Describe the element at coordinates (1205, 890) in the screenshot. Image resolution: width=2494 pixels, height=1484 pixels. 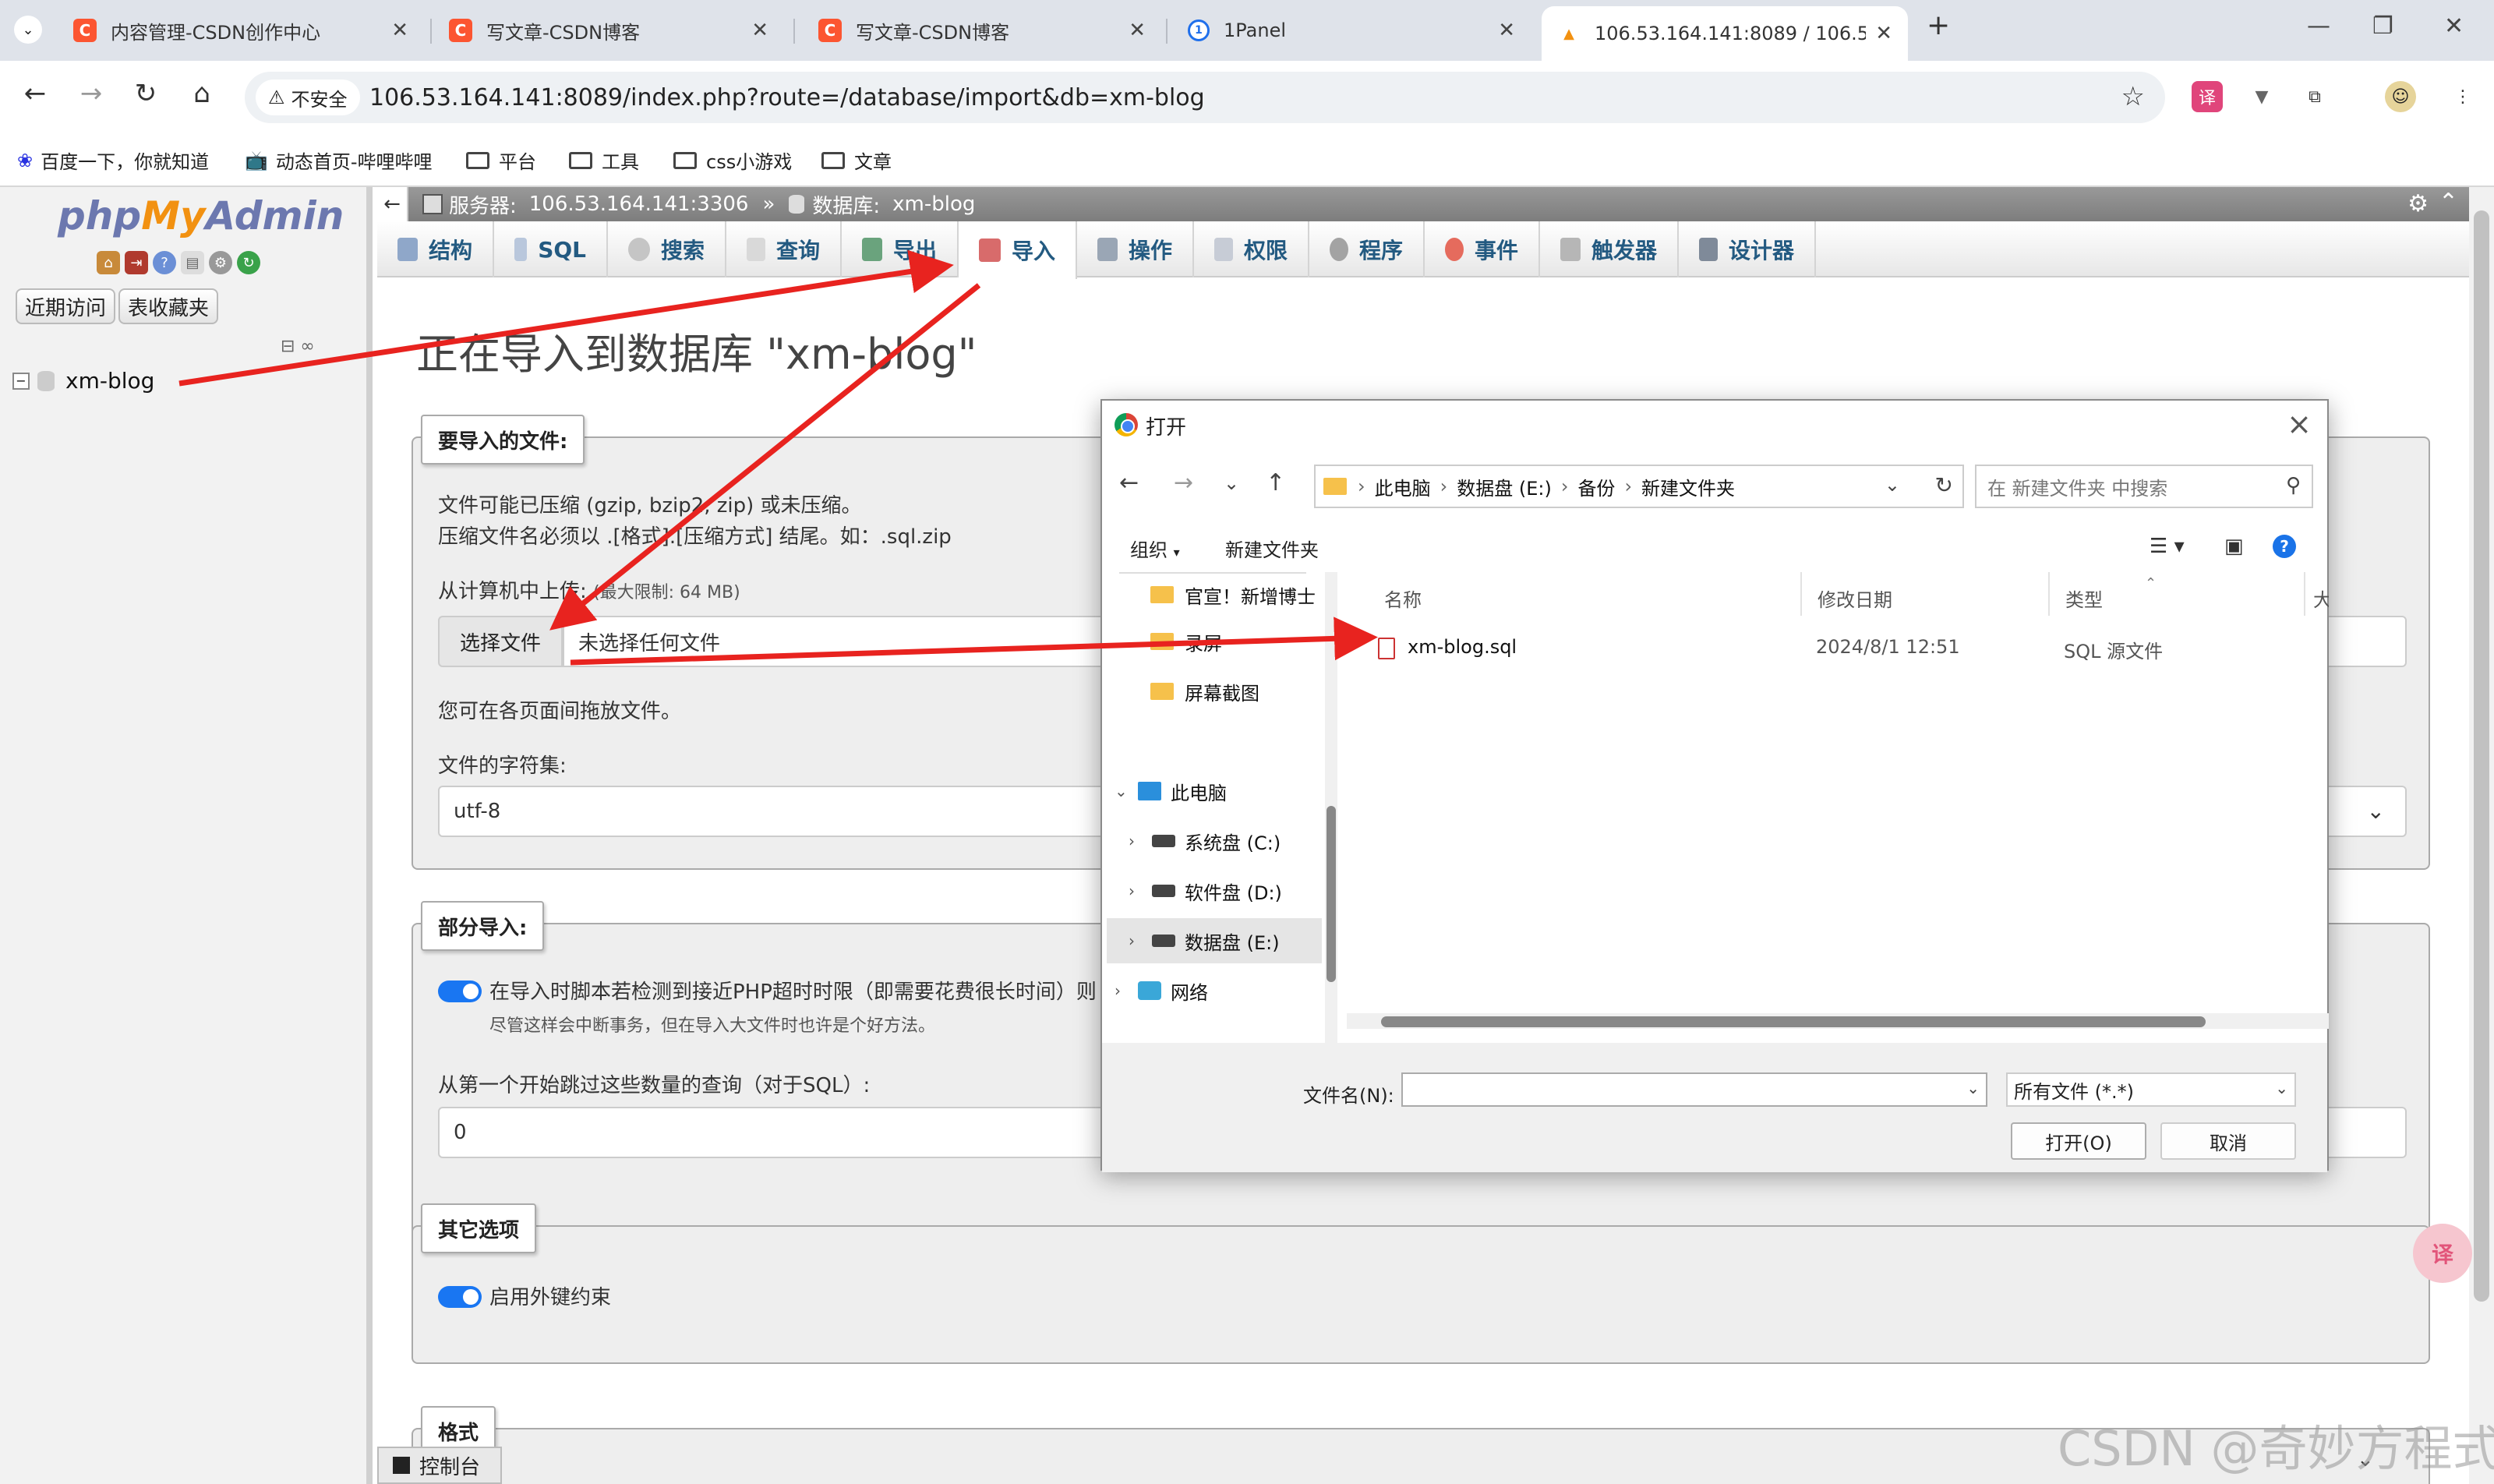
I see `tree-node-drive-d: › 软件盘 (D:)` at that location.